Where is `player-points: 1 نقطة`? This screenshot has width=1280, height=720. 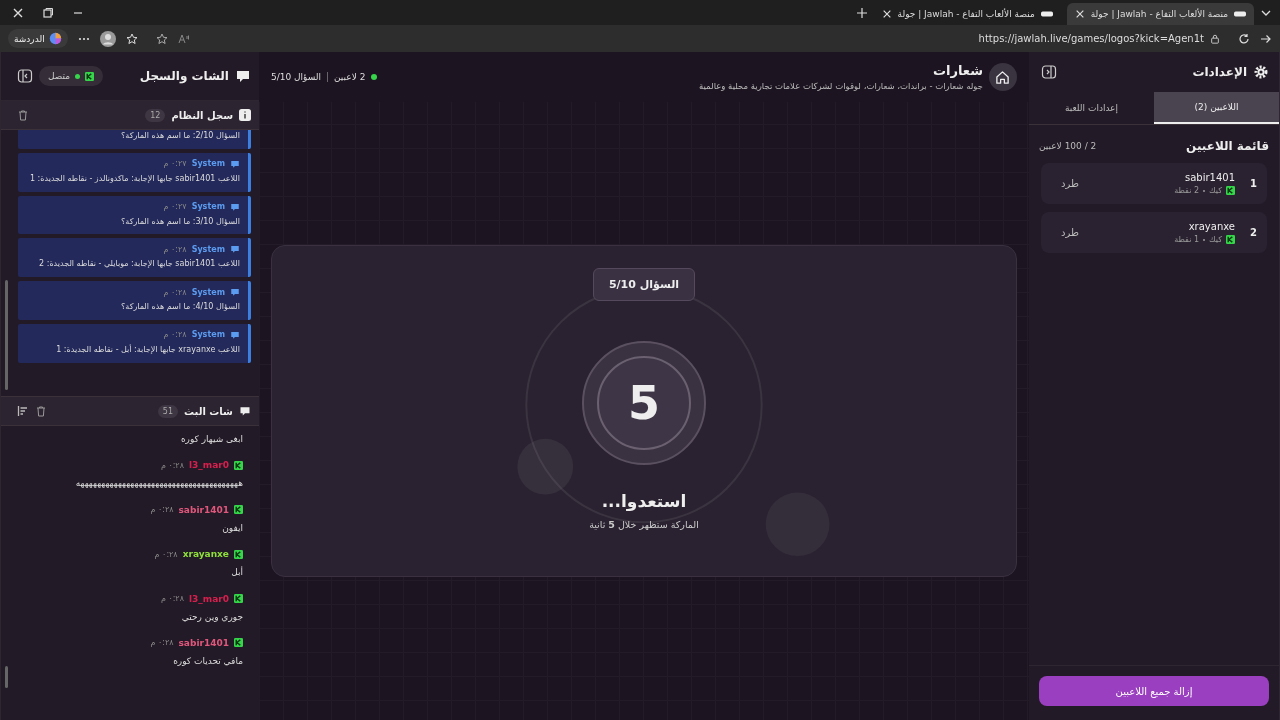 player-points: 1 نقطة is located at coordinates (1187, 239).